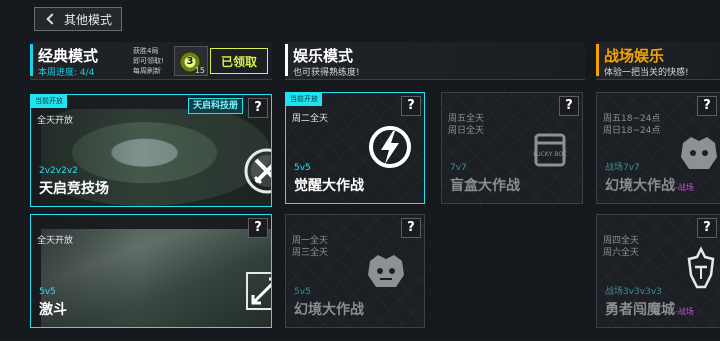 This screenshot has width=720, height=341. Describe the element at coordinates (53, 310) in the screenshot. I see `mode-name: 激斗` at that location.